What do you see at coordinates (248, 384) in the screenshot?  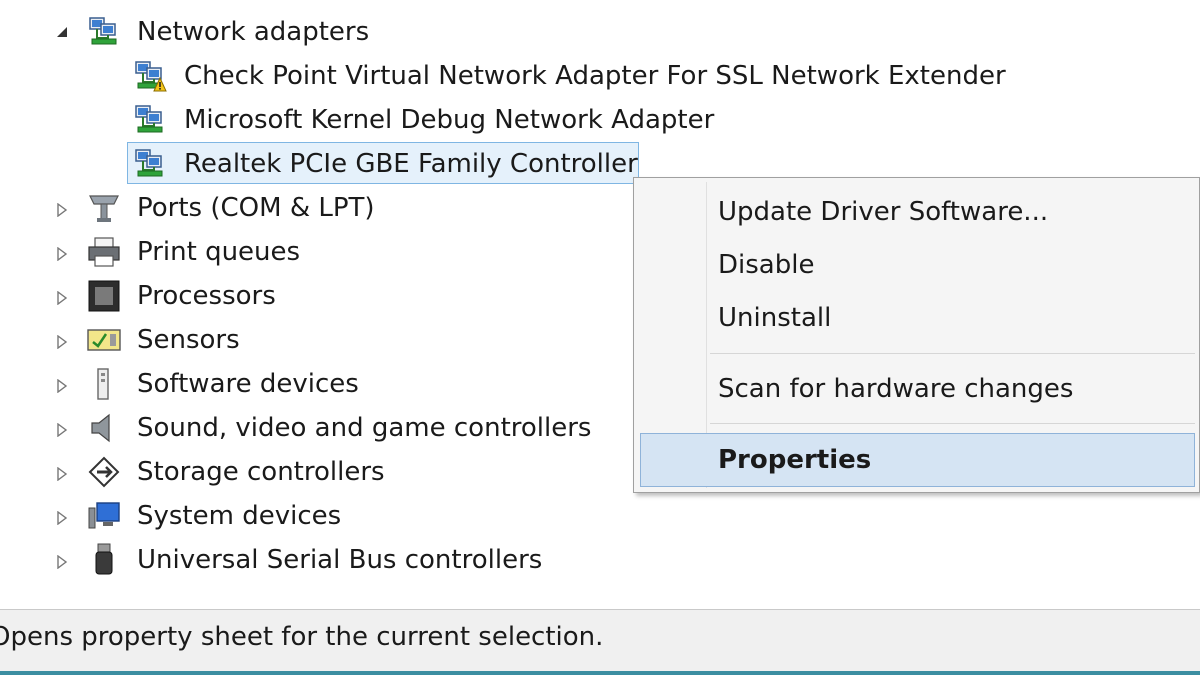 I see `tree-item-software-devices: Software devices` at bounding box center [248, 384].